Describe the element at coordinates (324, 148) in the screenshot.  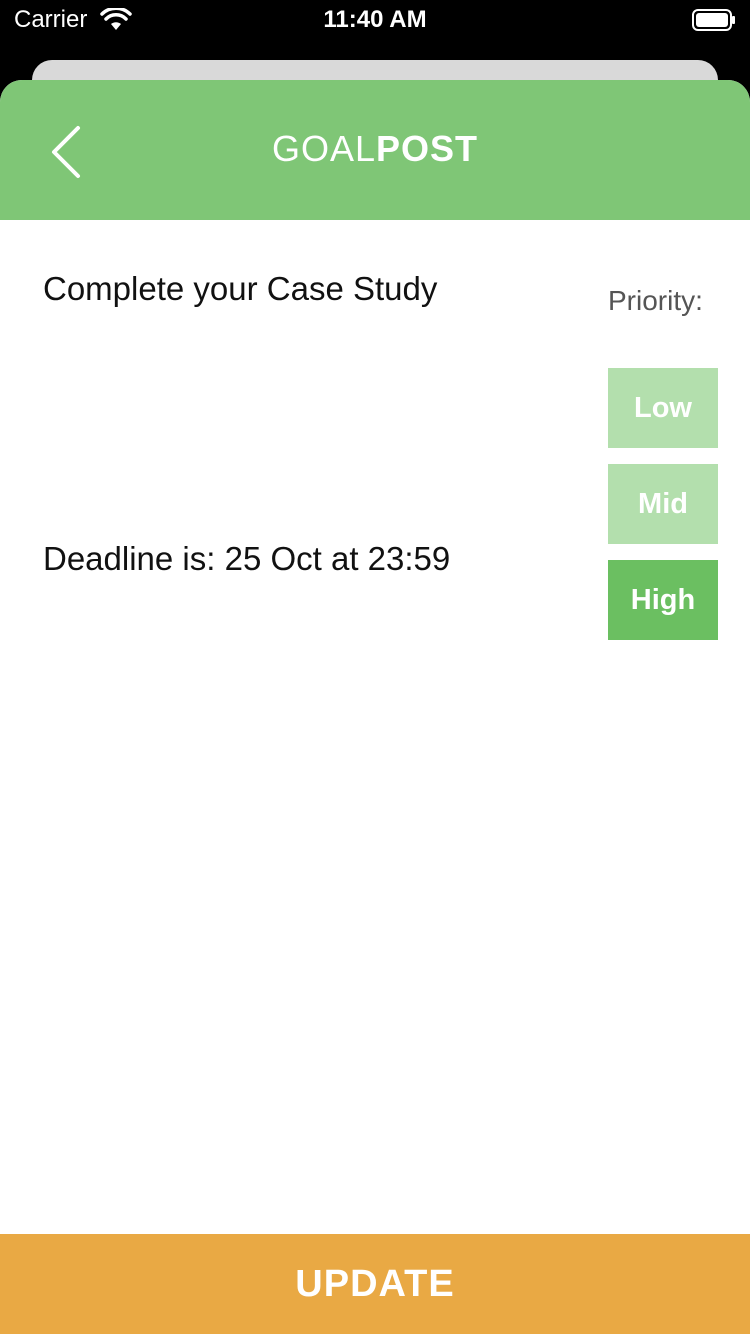
I see `app-title-light: GOAL` at that location.